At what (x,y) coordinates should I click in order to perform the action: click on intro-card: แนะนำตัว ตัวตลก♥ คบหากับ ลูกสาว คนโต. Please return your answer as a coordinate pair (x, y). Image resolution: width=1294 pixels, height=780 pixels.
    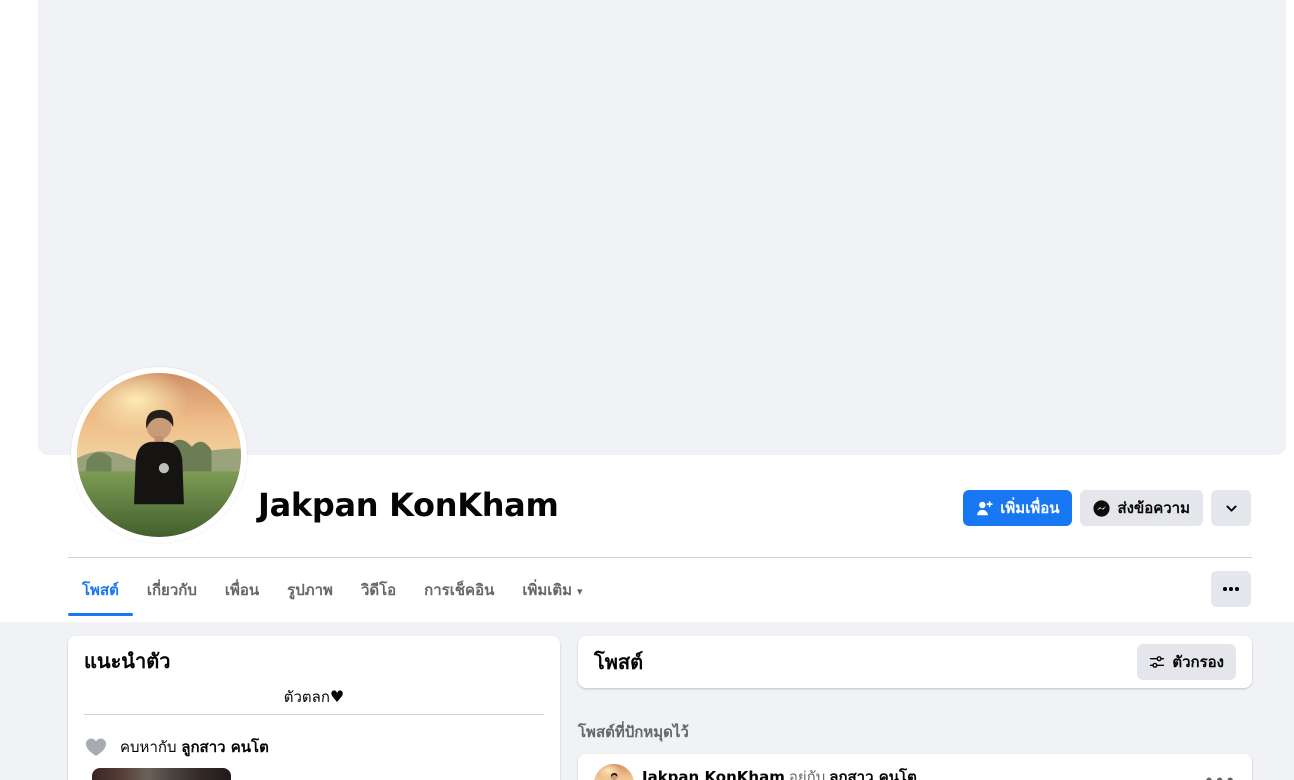
    Looking at the image, I should click on (314, 708).